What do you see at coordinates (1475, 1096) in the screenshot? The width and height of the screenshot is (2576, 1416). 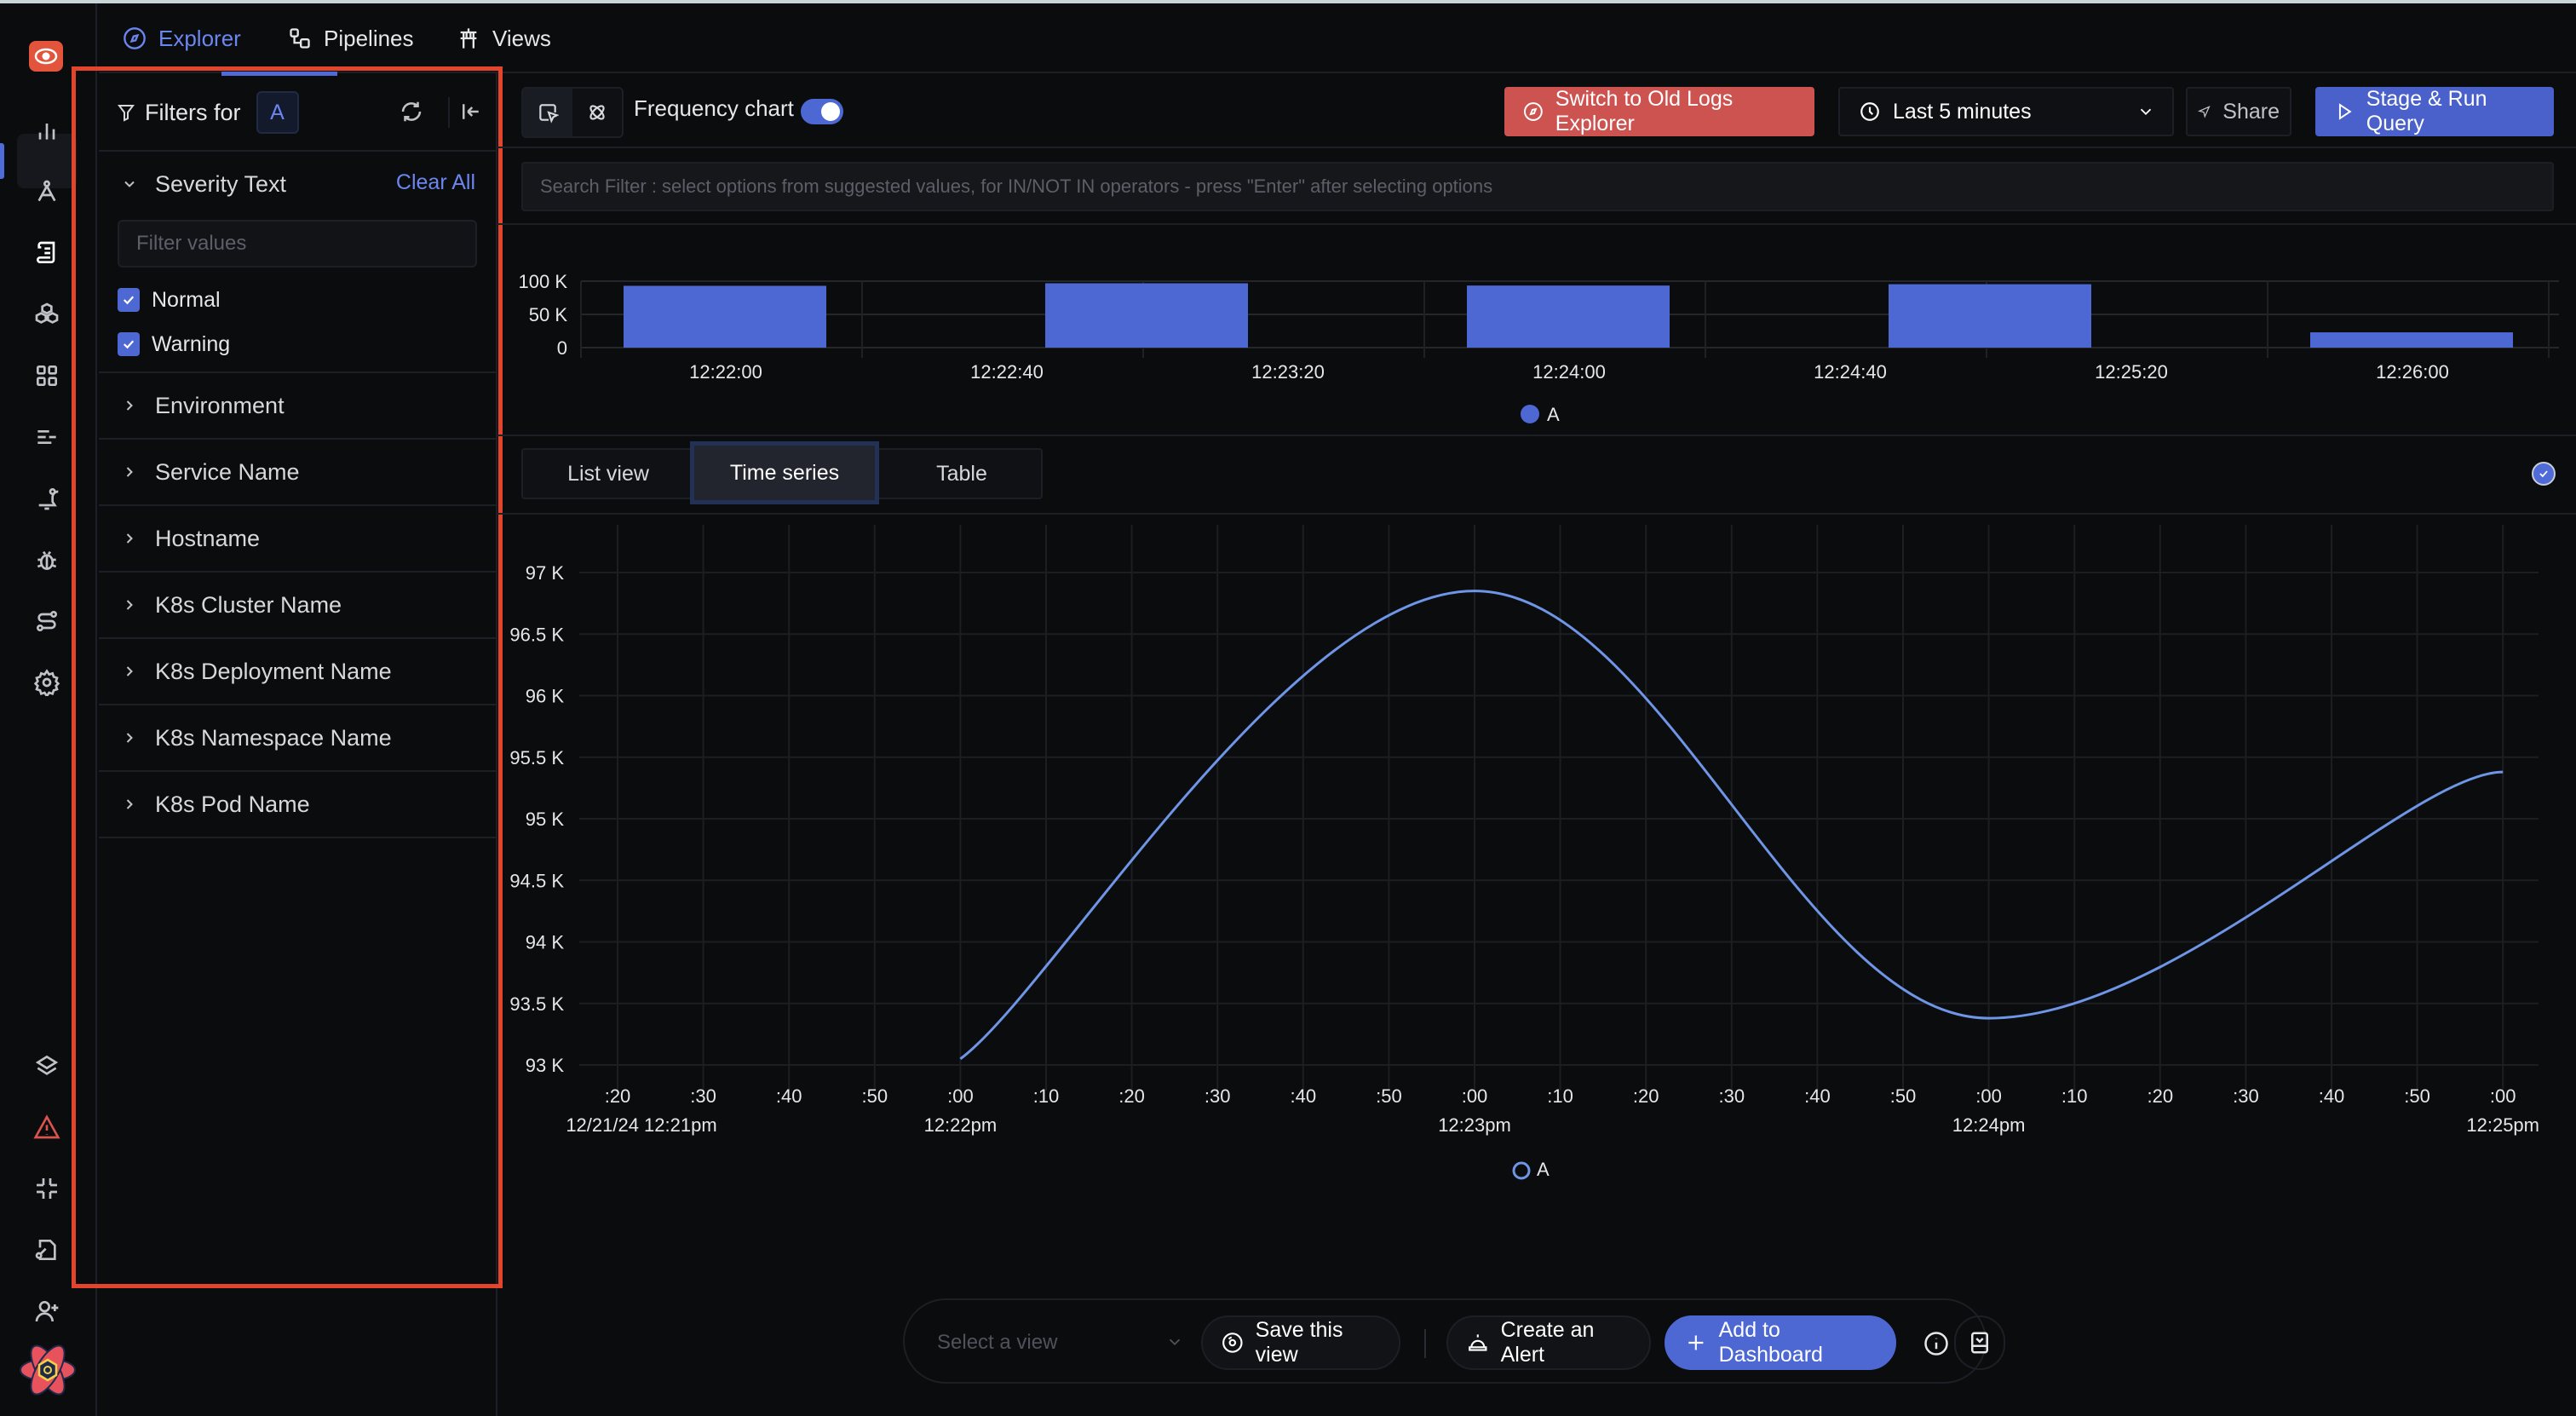 I see `x-tick-label: :00` at bounding box center [1475, 1096].